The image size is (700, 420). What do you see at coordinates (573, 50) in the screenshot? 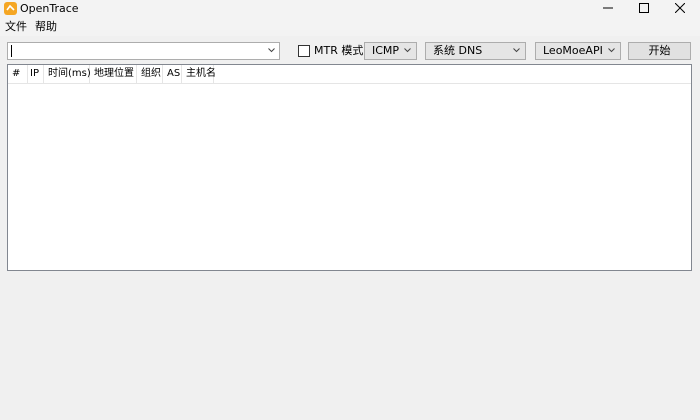
I see `api-select-value: LeoMoeAPI` at bounding box center [573, 50].